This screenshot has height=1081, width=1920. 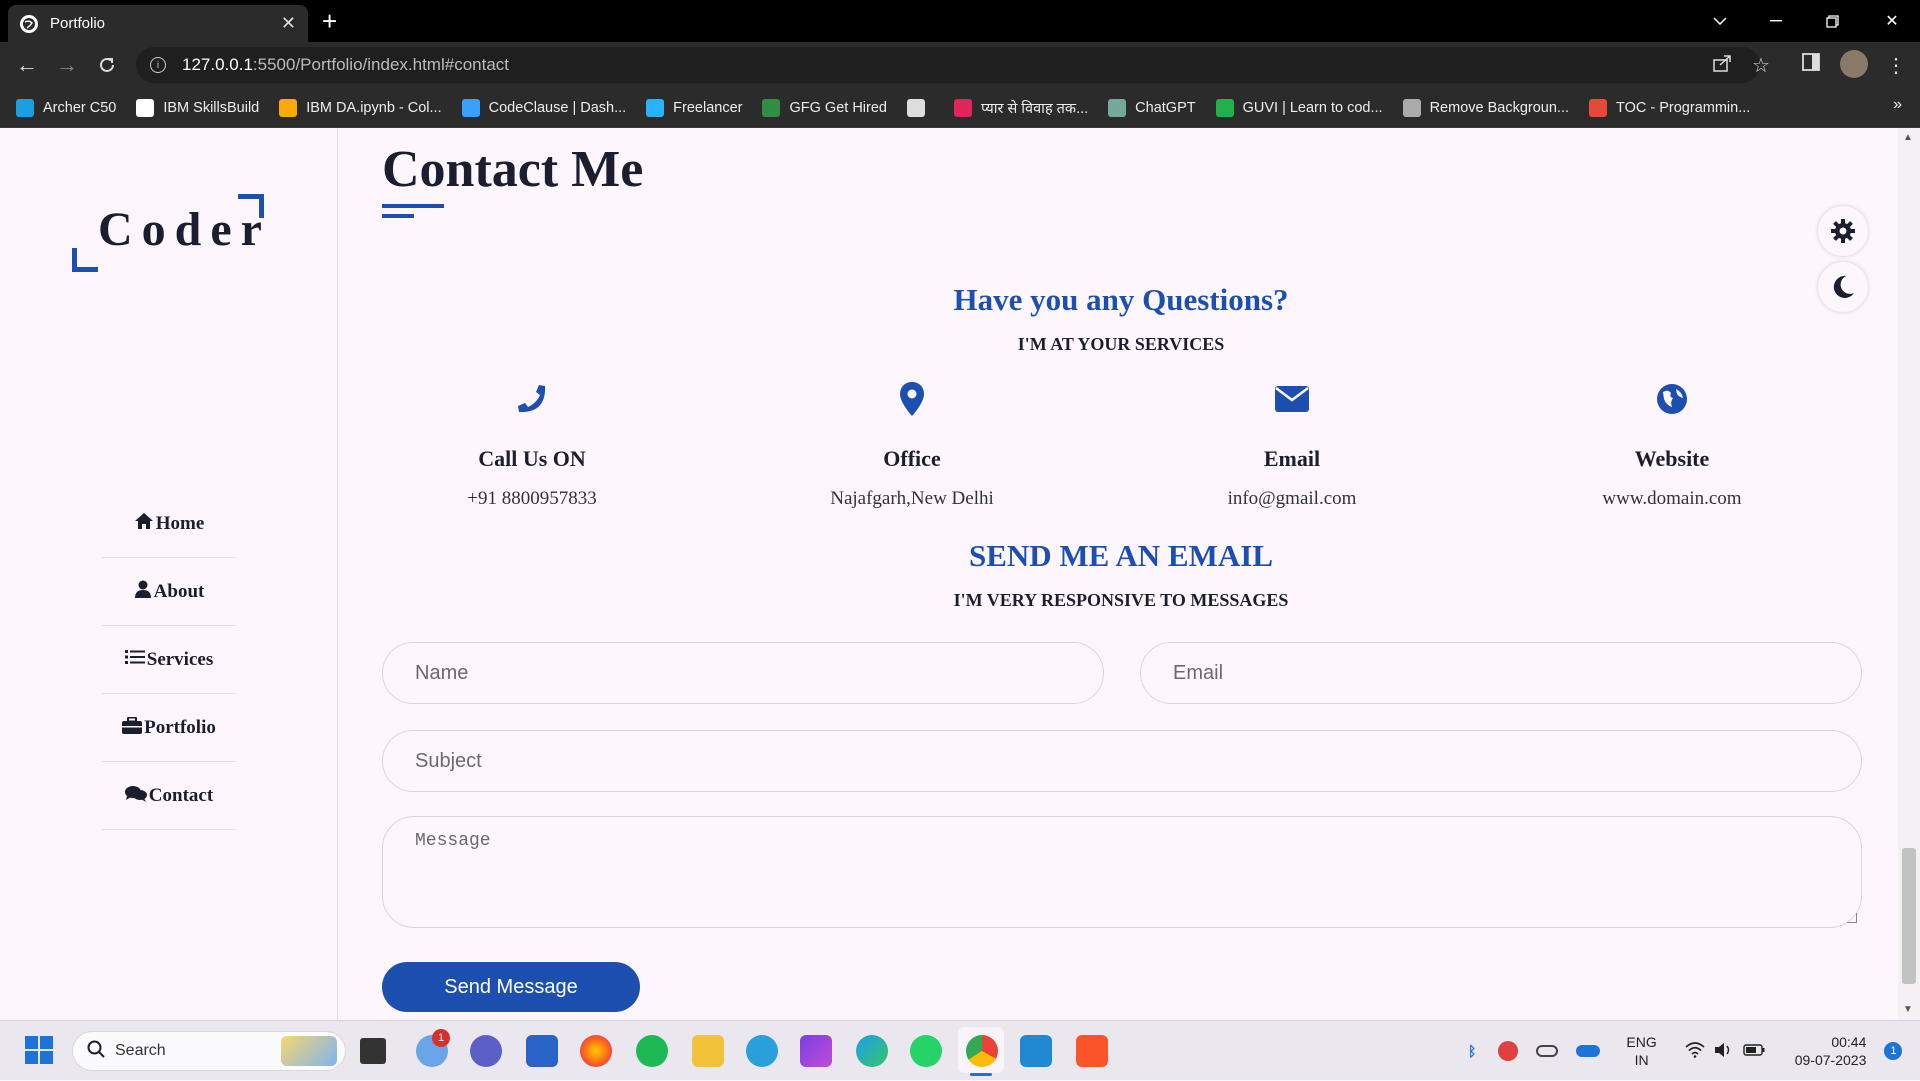 What do you see at coordinates (1811, 65) in the screenshot?
I see `side-panel-icon` at bounding box center [1811, 65].